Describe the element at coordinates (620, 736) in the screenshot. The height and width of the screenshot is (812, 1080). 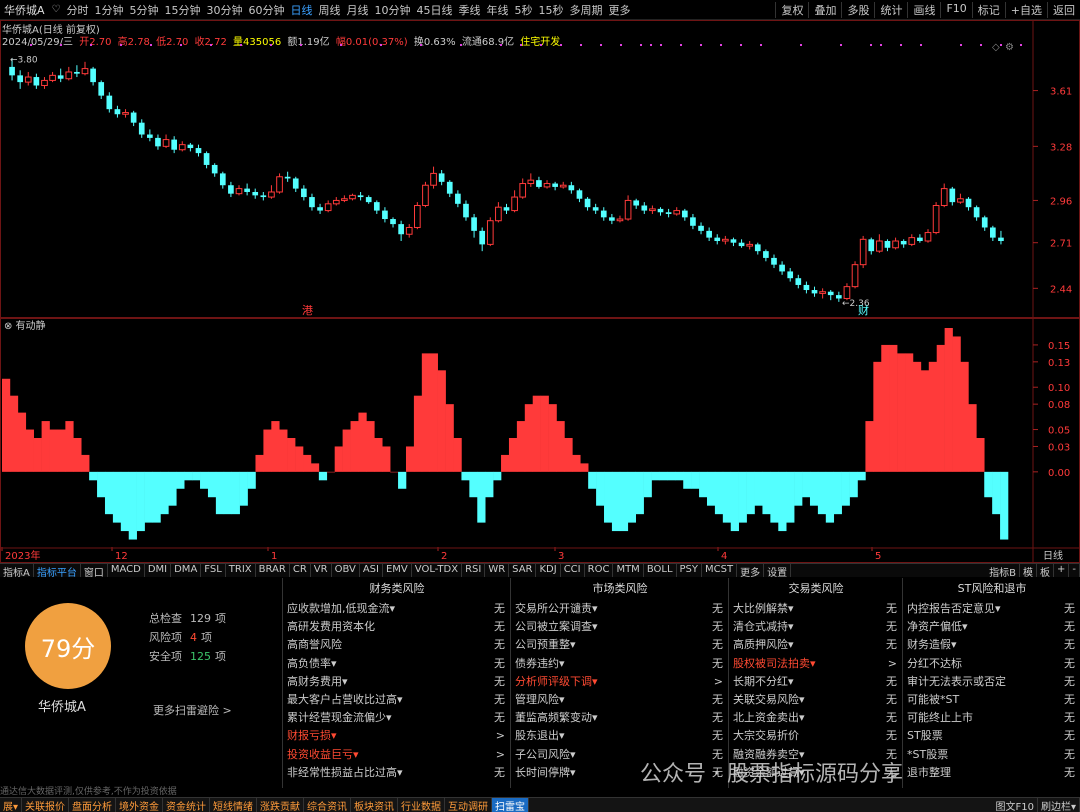
I see `risk-item: 股东退出▾ 无` at that location.